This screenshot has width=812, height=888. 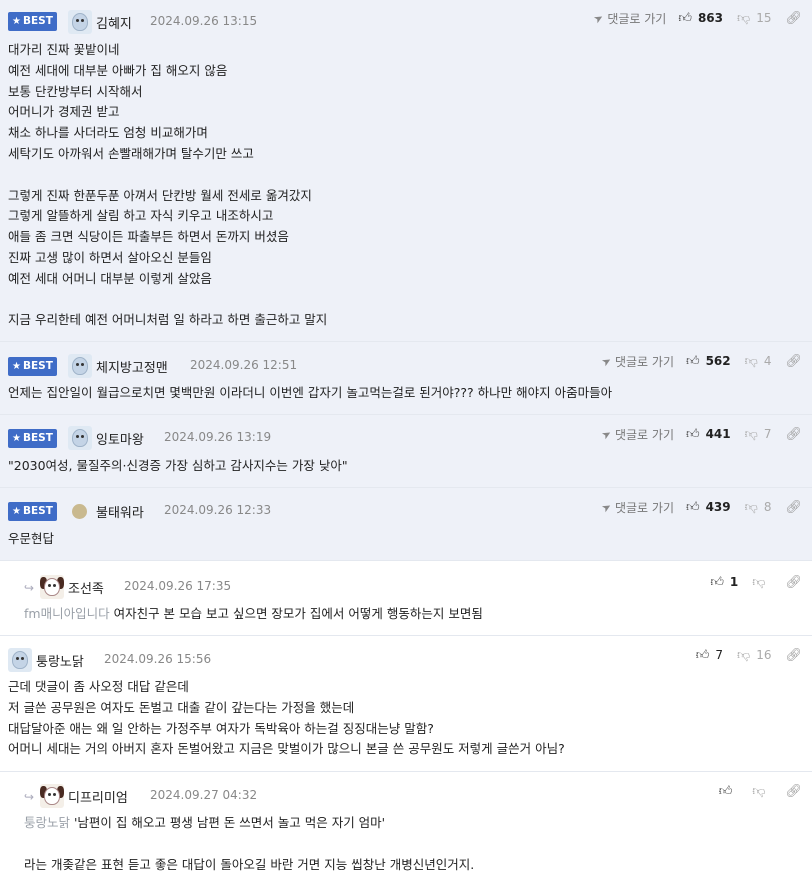 What do you see at coordinates (120, 511) in the screenshot?
I see `comment-nick: 불태워라` at bounding box center [120, 511].